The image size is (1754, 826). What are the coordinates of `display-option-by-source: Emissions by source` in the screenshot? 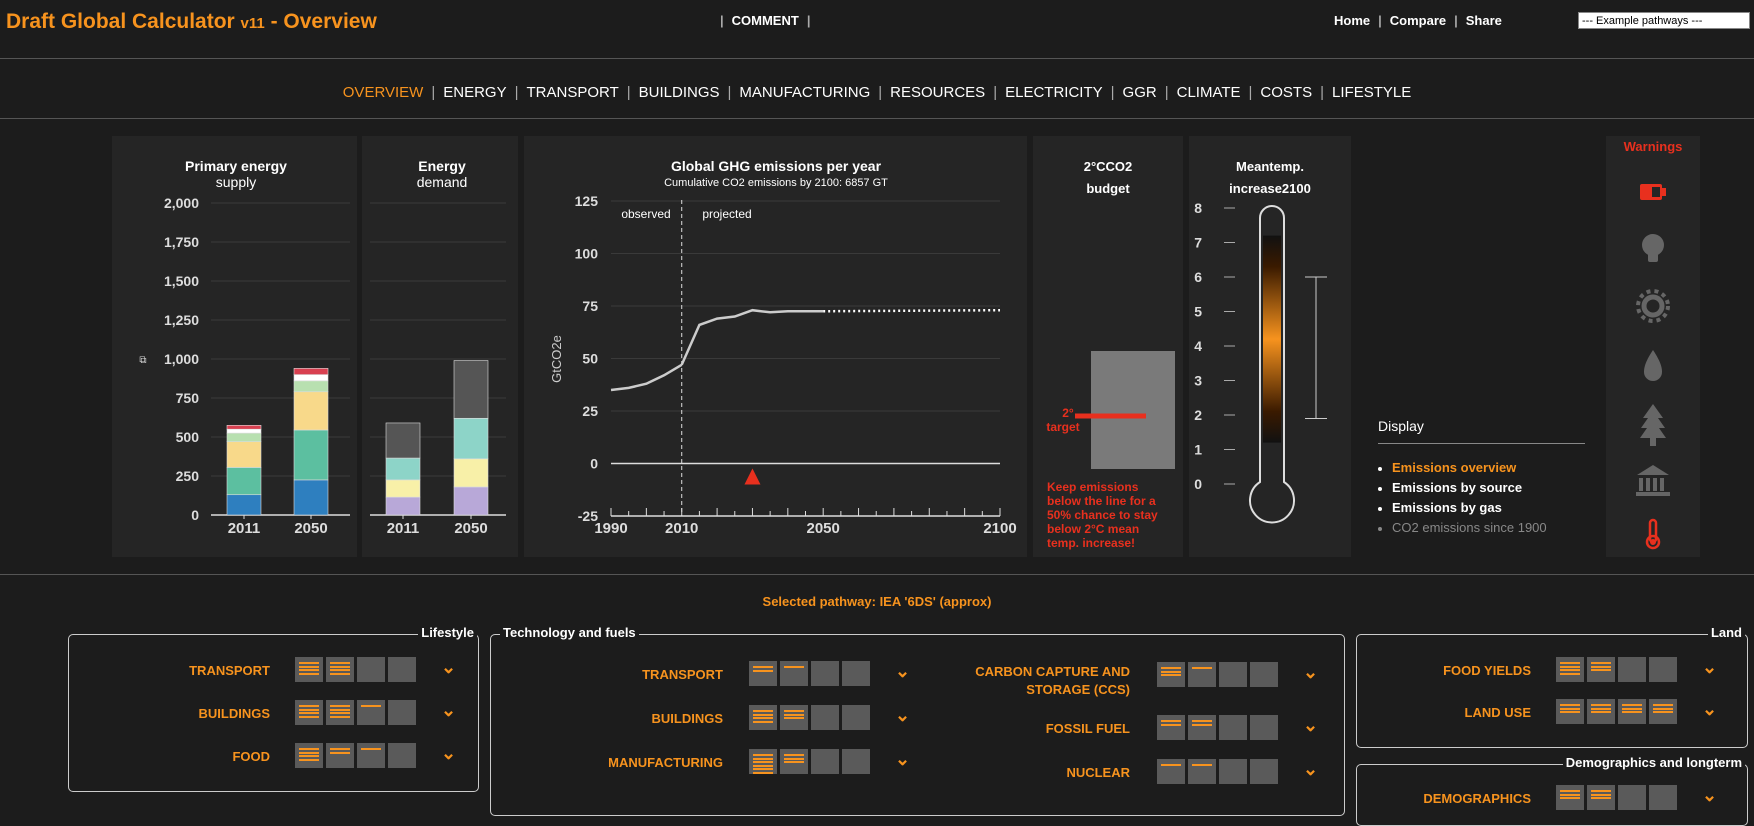 It's located at (1462, 490).